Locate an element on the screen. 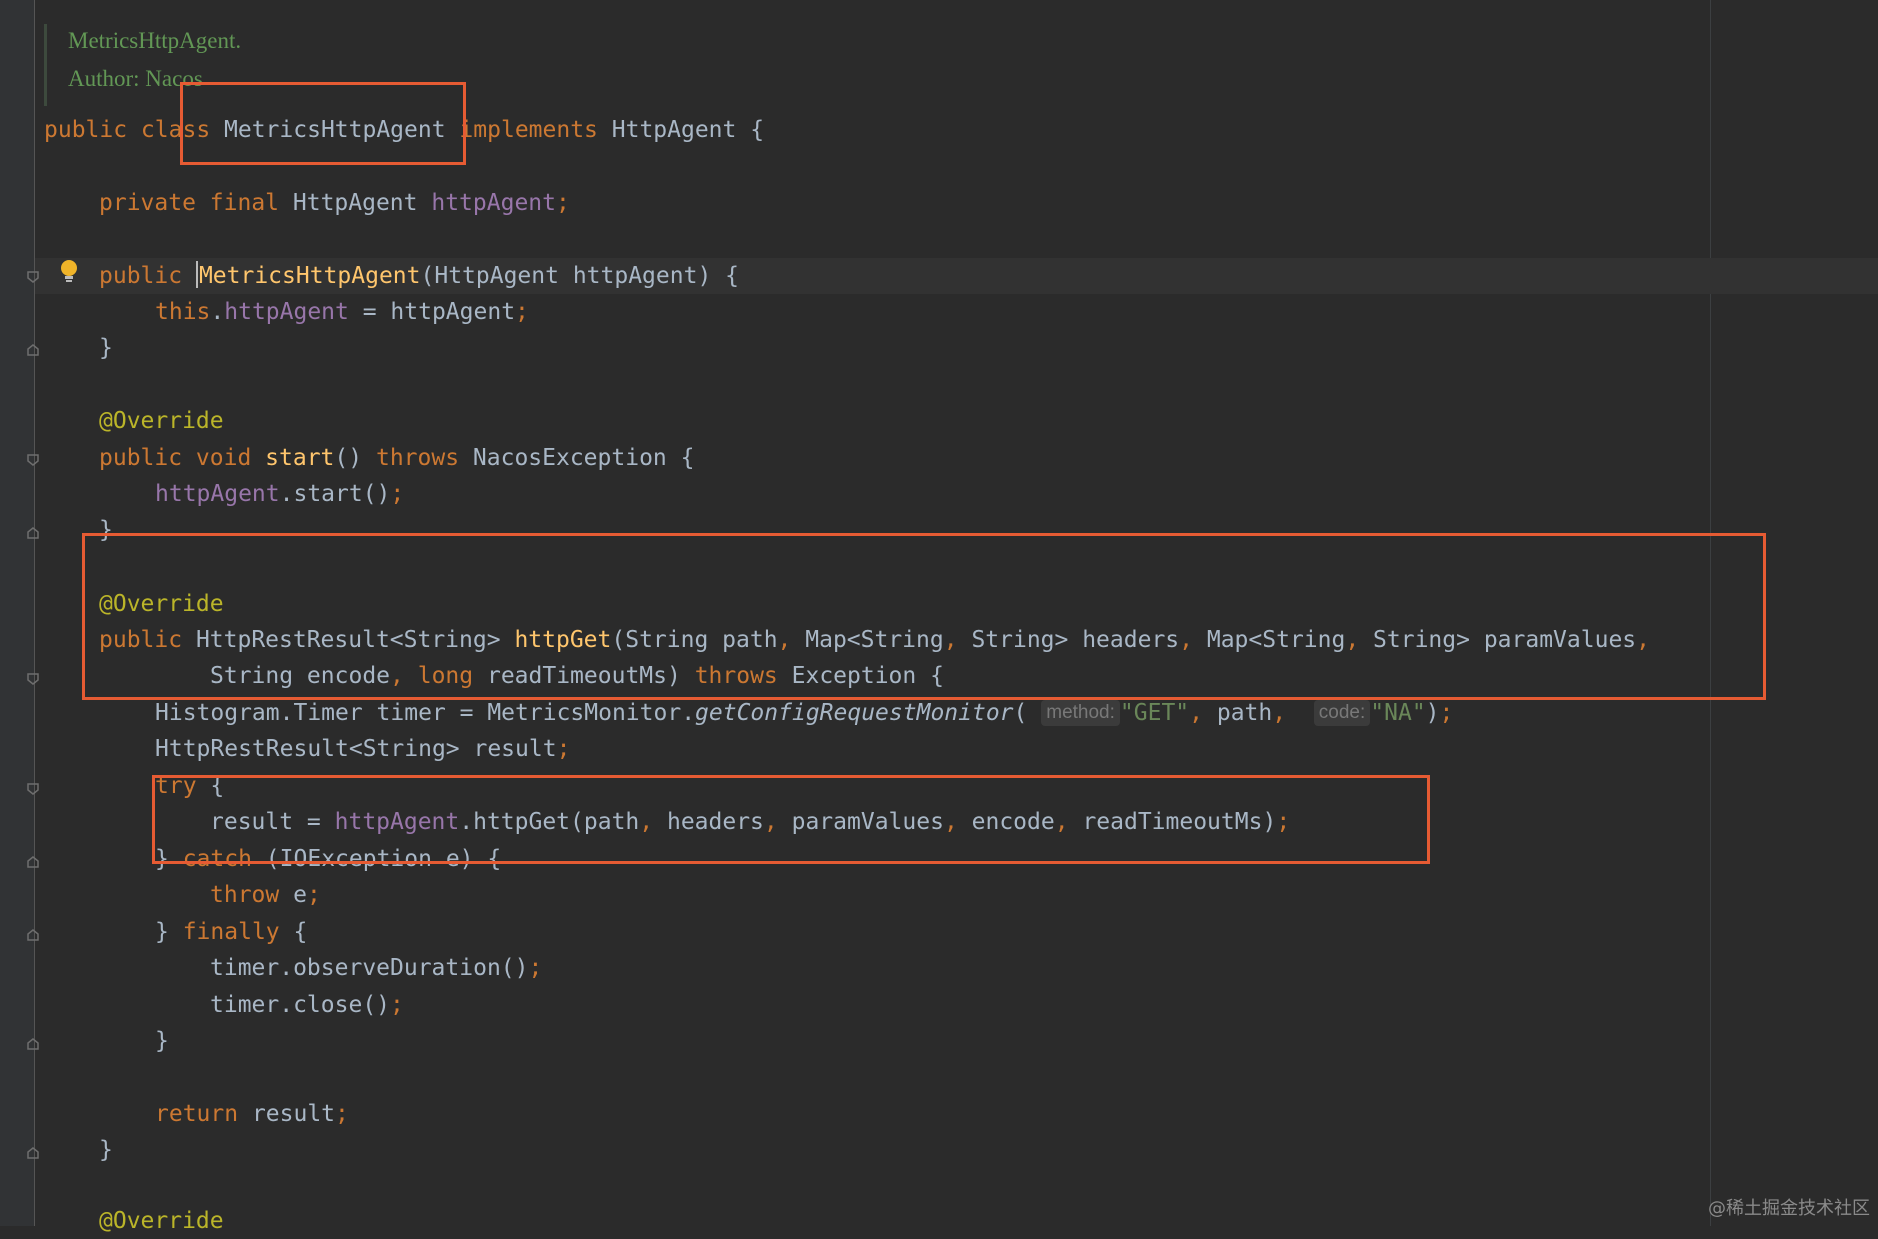 This screenshot has height=1239, width=1878. code-token: HttpRestResult<String> result is located at coordinates (356, 749).